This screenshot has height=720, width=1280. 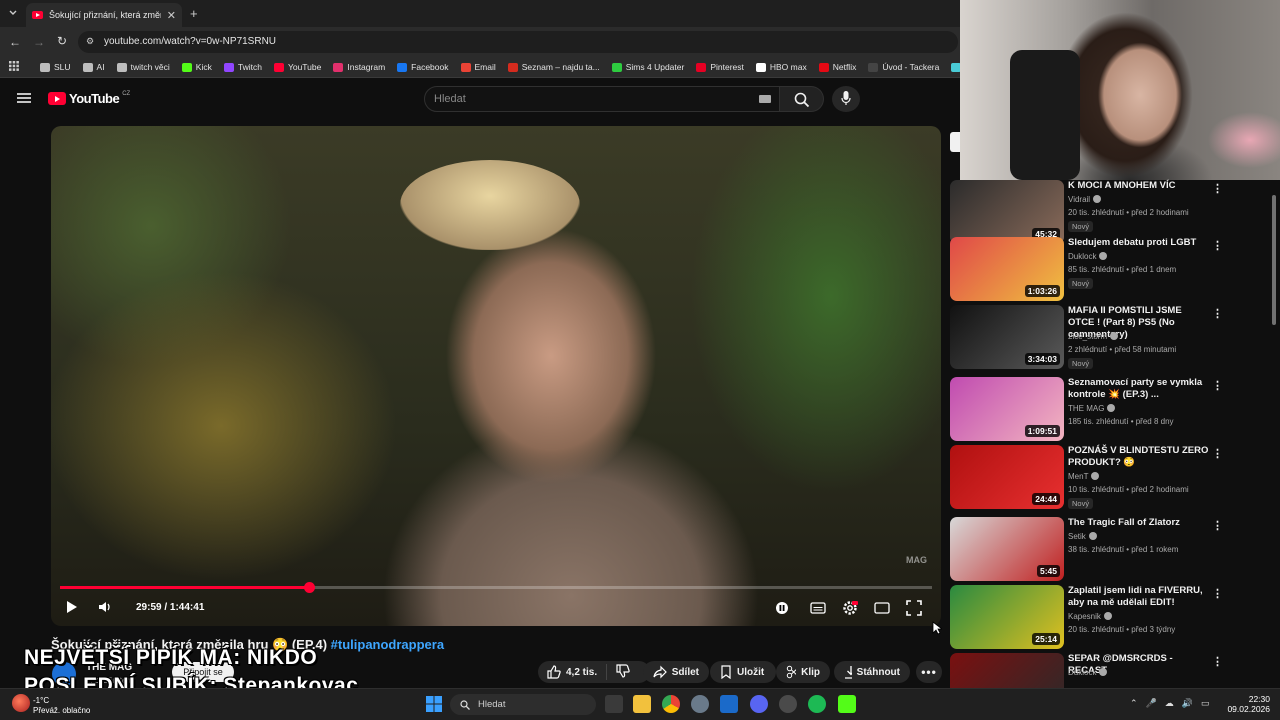 What do you see at coordinates (359, 67) in the screenshot?
I see `bookmark-item: Instagram` at bounding box center [359, 67].